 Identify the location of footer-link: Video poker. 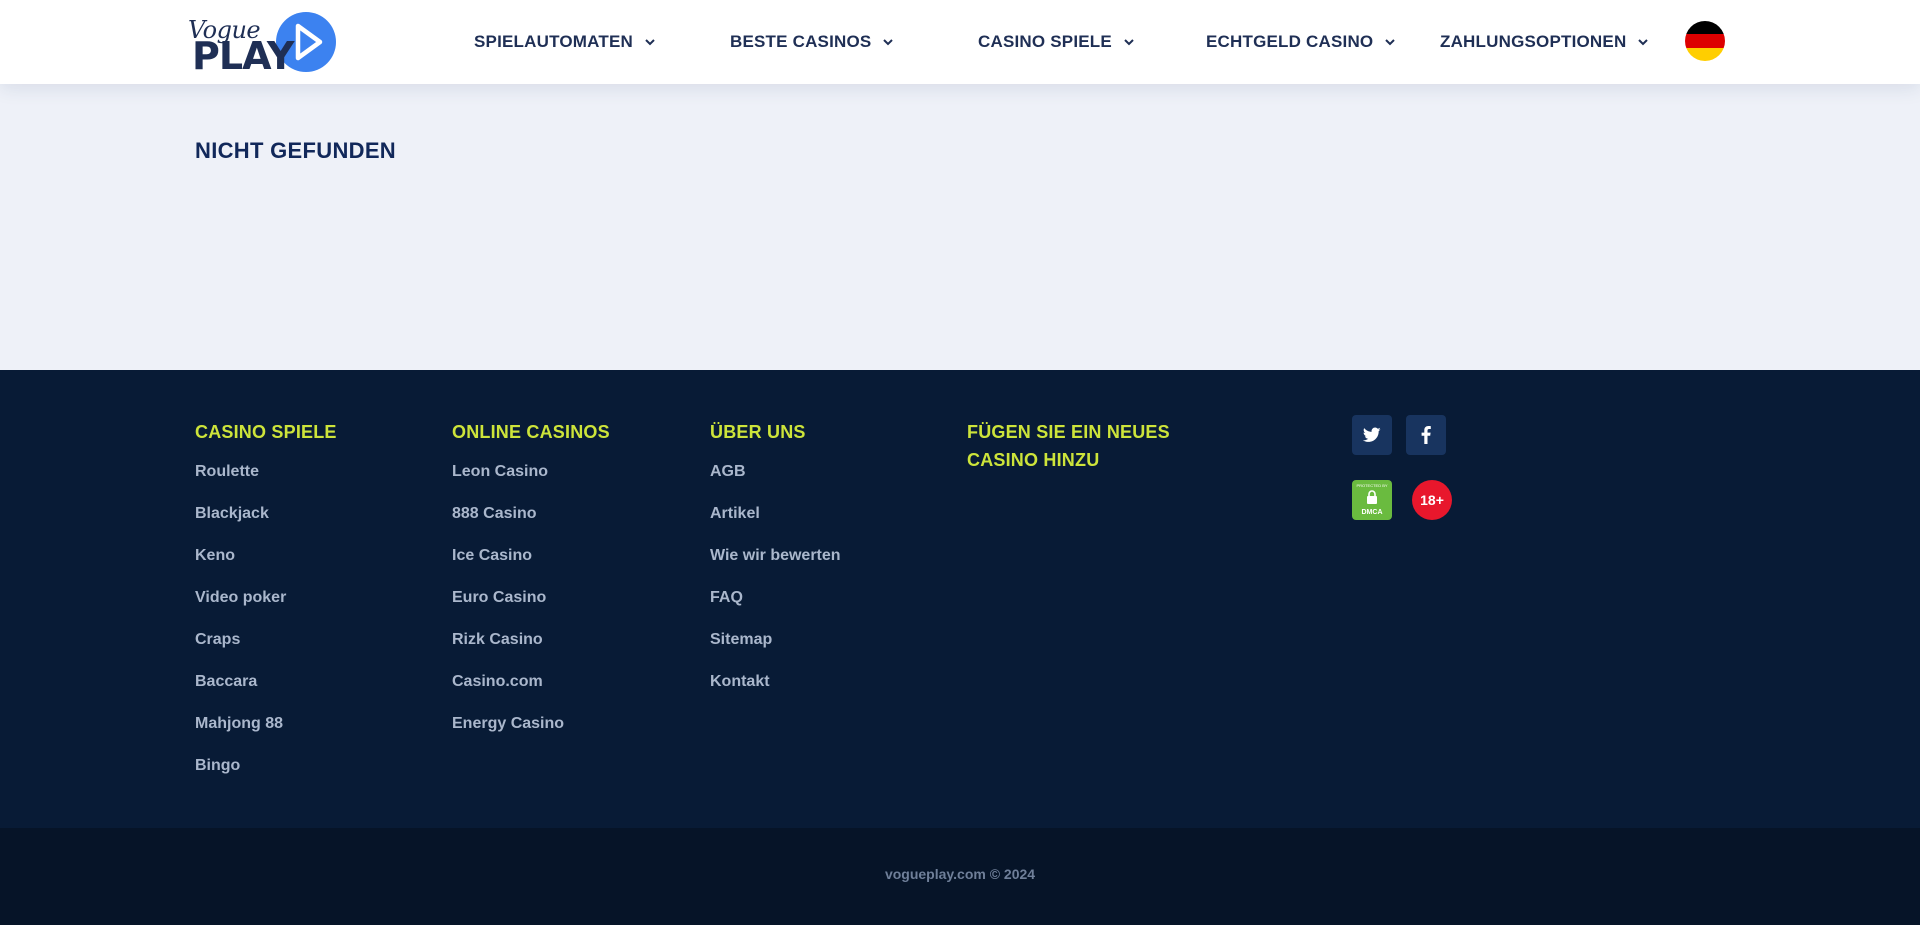
(266, 609).